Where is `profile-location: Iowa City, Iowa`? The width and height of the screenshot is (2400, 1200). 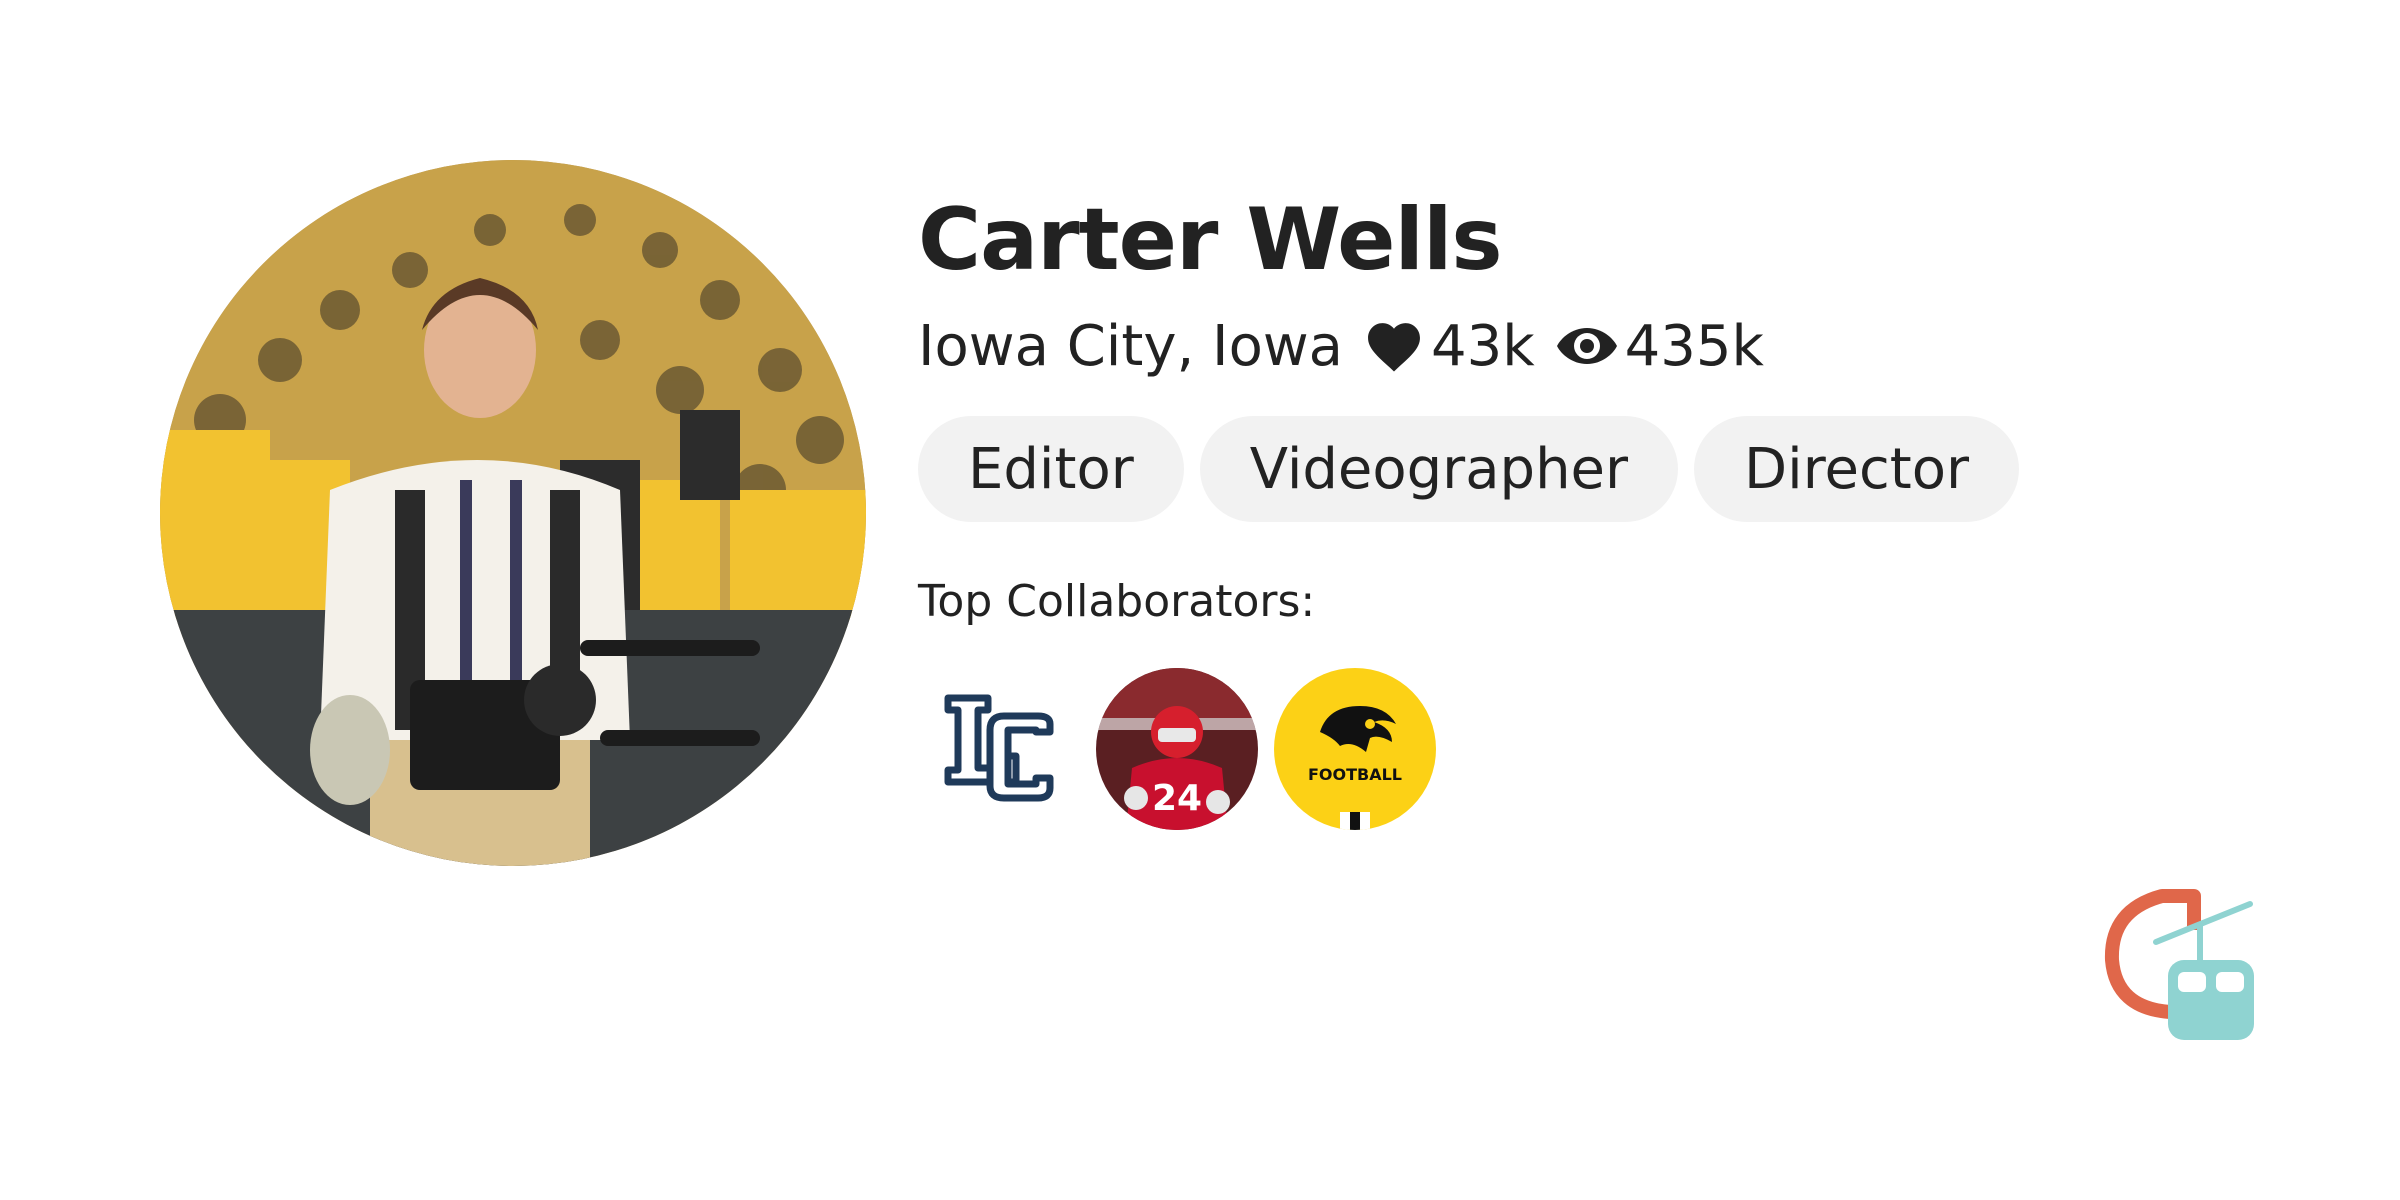
profile-location: Iowa City, Iowa is located at coordinates (1130, 346).